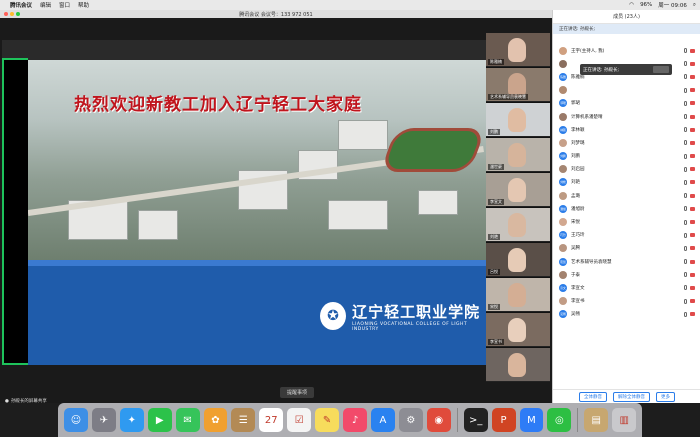  Describe the element at coordinates (559, 420) in the screenshot. I see `wechat-icon: ◎` at that location.